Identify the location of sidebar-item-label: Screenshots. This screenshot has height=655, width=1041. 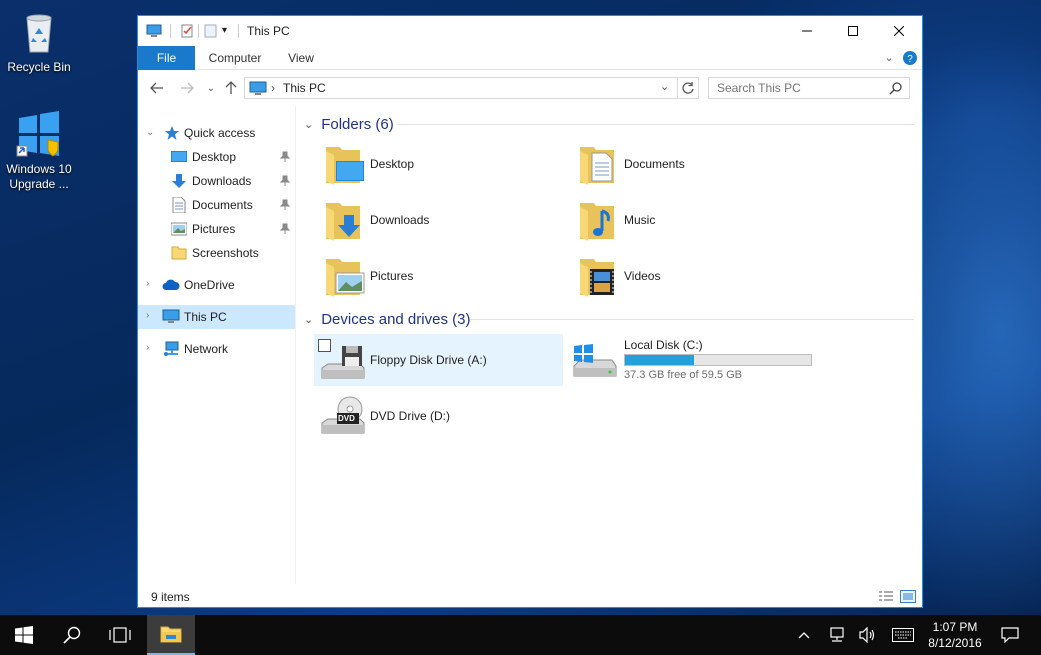
(225, 253).